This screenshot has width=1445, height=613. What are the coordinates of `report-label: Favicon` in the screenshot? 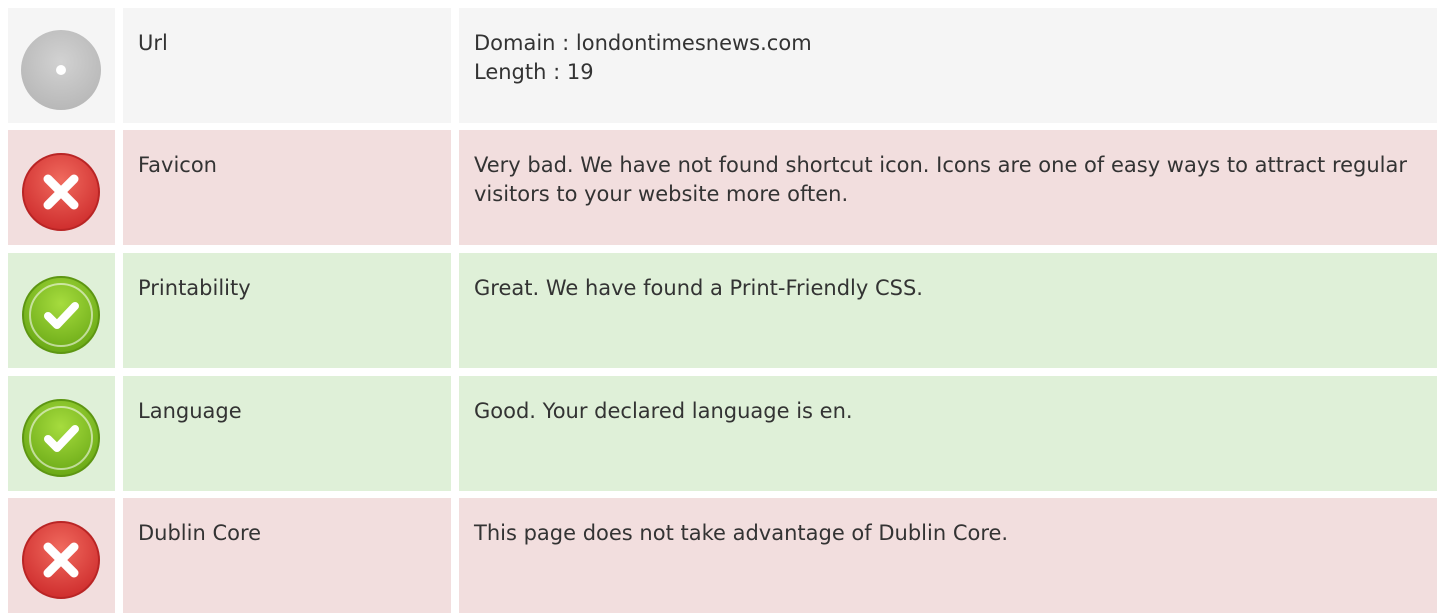 It's located at (177, 165).